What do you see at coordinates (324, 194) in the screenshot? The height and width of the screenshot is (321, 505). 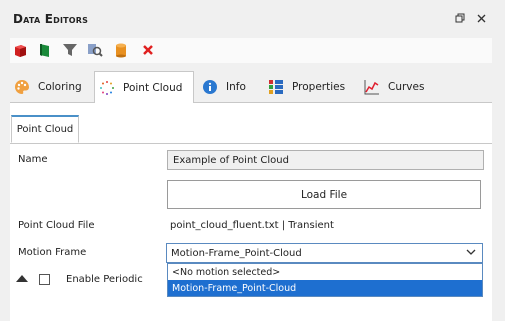 I see `load-file-button: Load File` at bounding box center [324, 194].